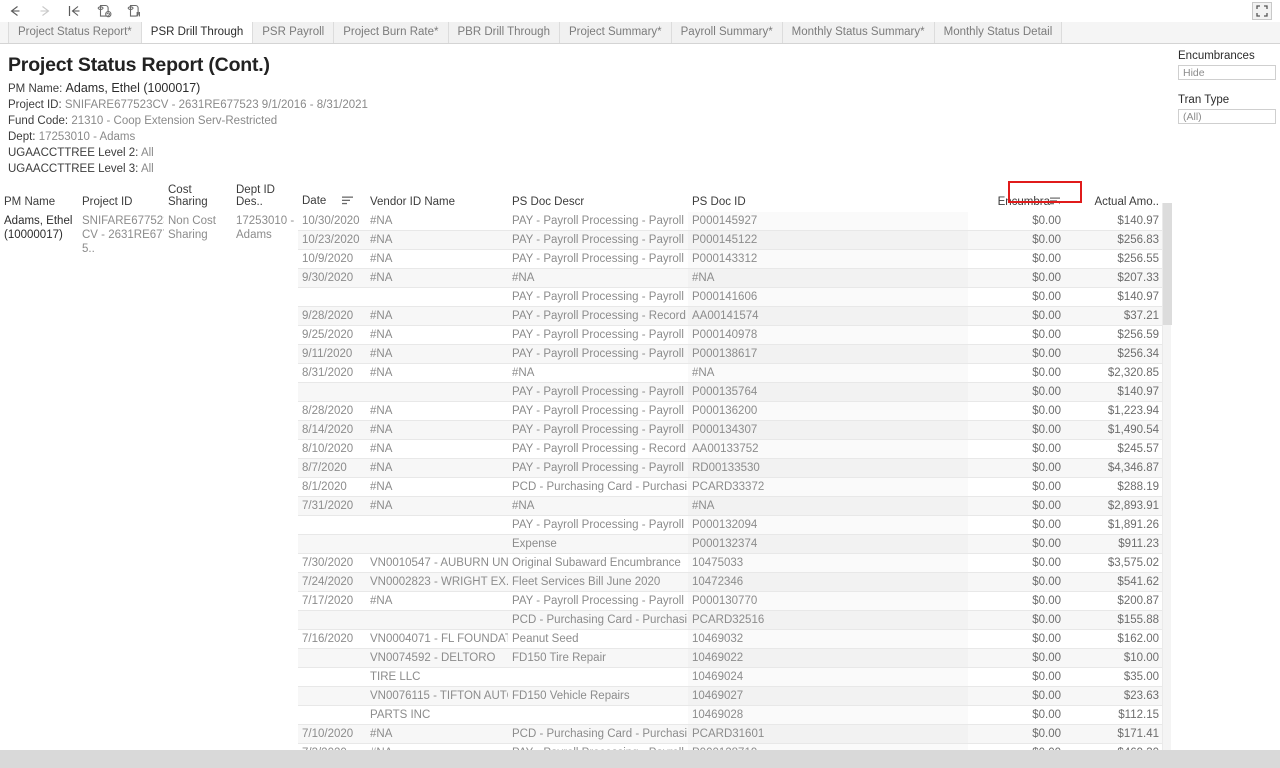  Describe the element at coordinates (332, 259) in the screenshot. I see `cell-date: 10/9/2020` at that location.